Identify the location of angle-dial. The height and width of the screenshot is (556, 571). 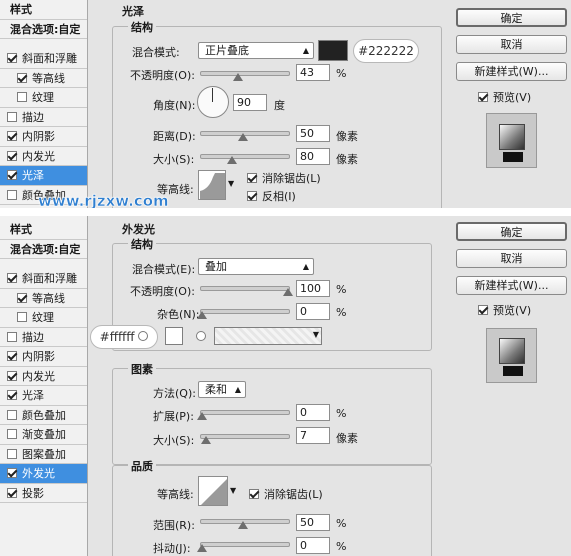
(213, 102).